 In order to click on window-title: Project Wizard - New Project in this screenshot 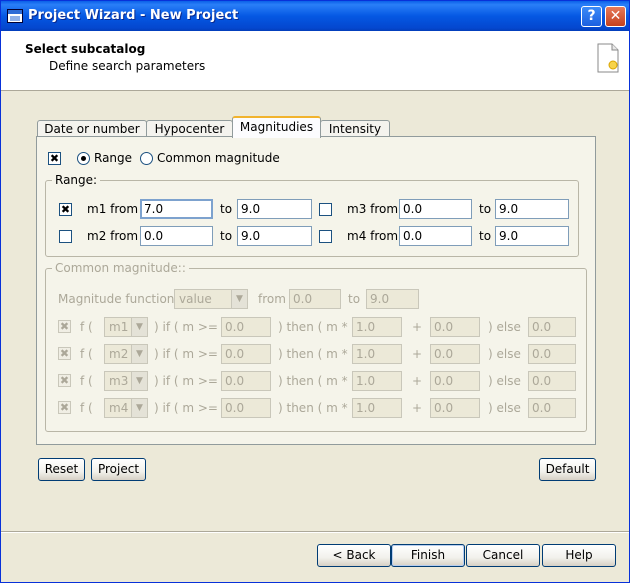, I will do `click(133, 15)`.